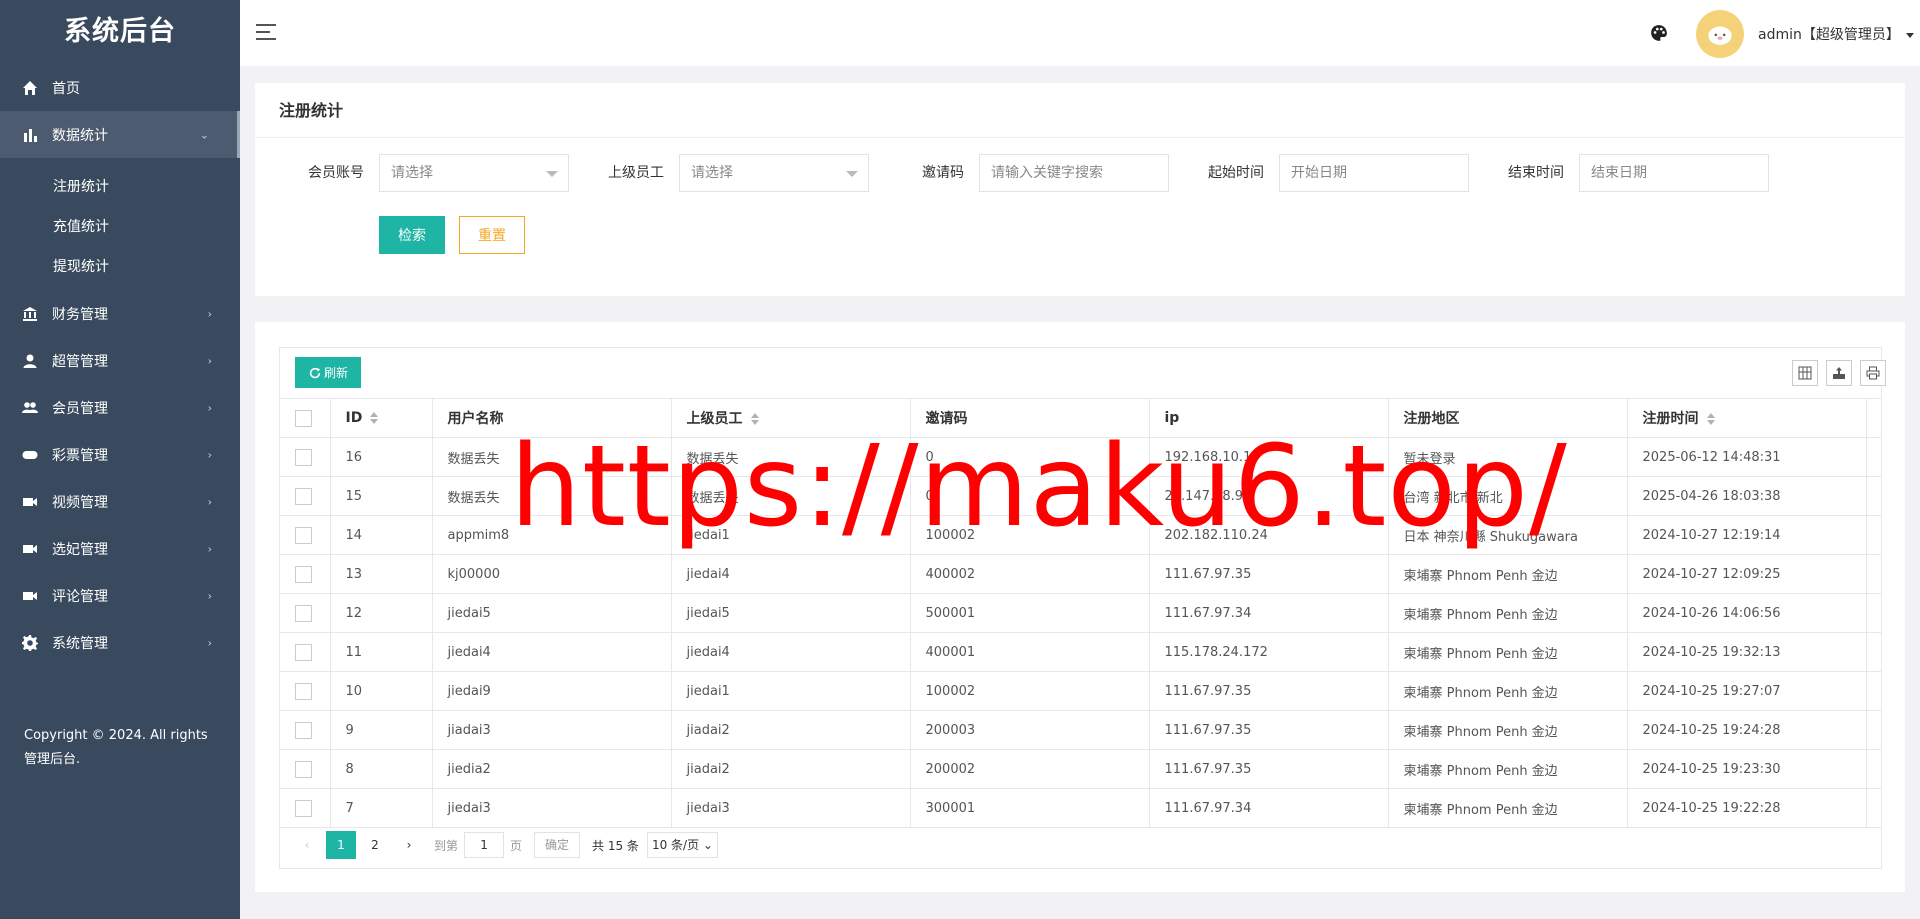 This screenshot has height=919, width=1920. What do you see at coordinates (120, 31) in the screenshot?
I see `brand-title: 系统后台` at bounding box center [120, 31].